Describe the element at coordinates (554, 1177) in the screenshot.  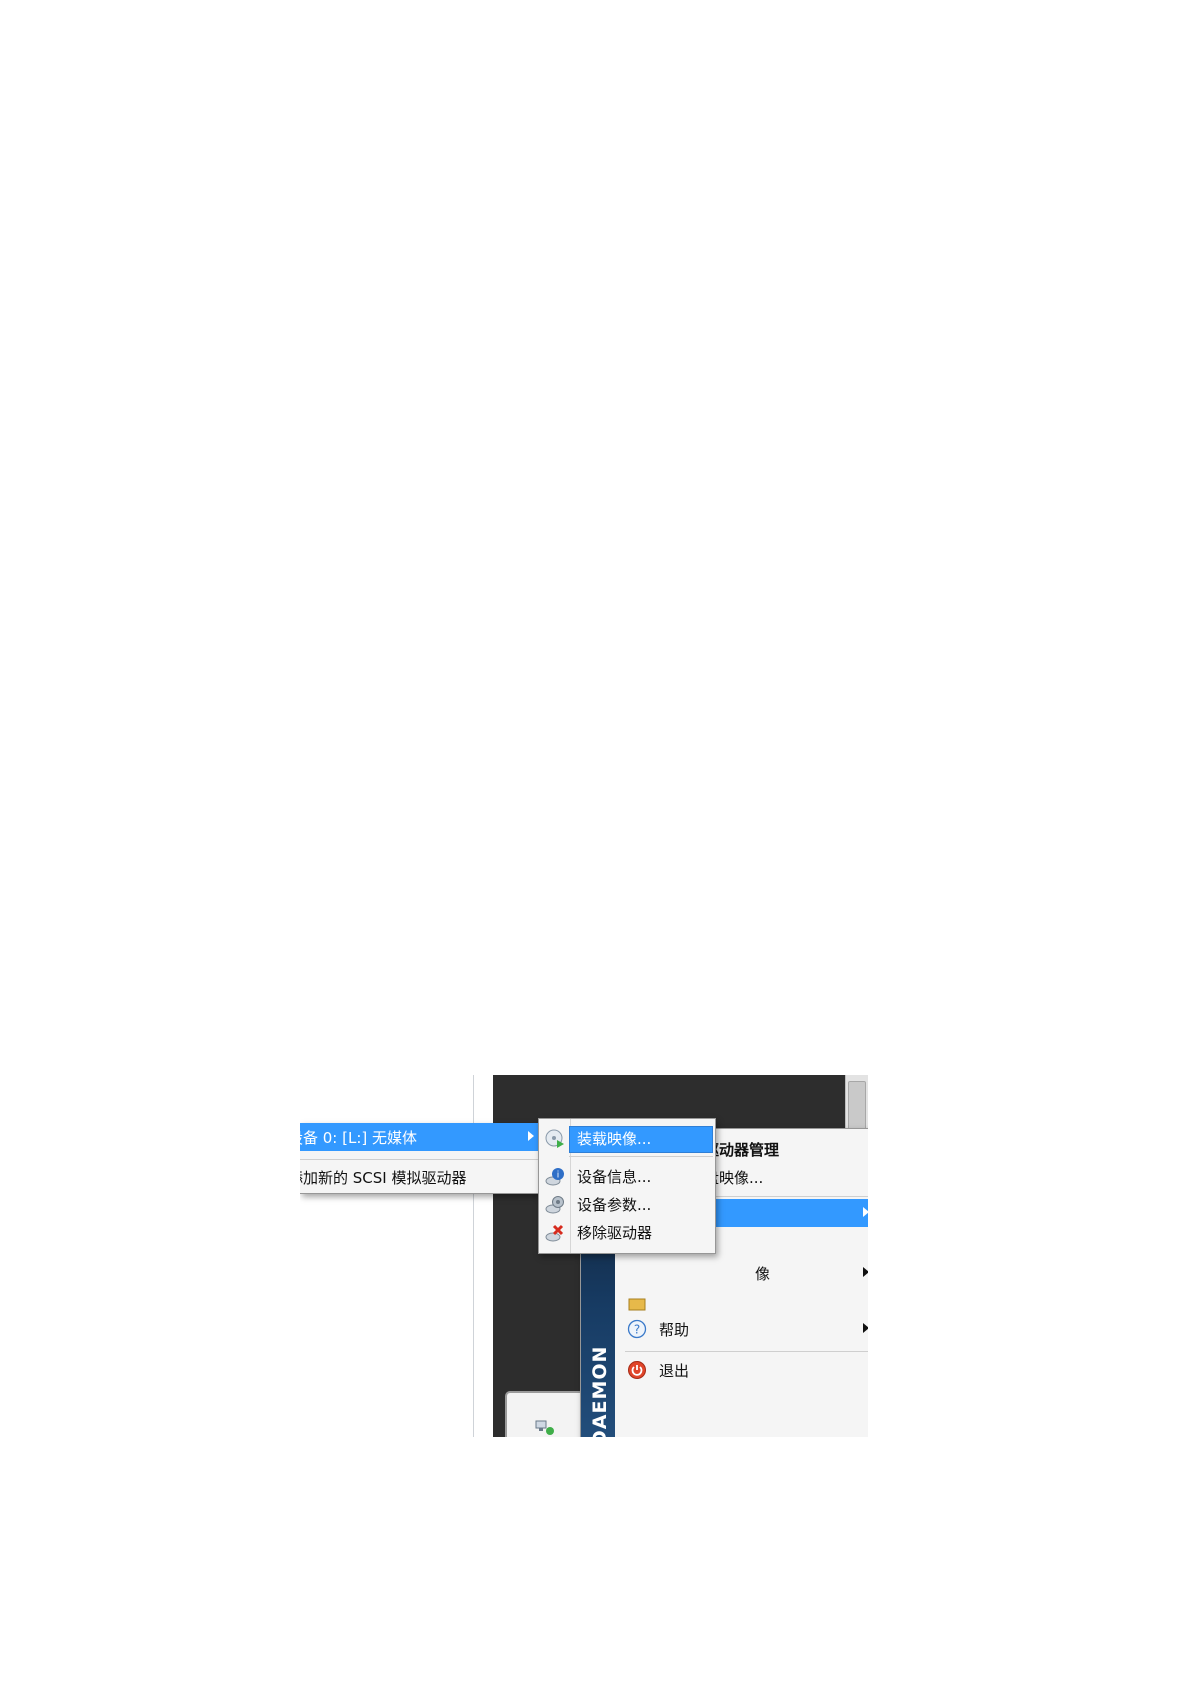
I see `device-info-icon: i` at that location.